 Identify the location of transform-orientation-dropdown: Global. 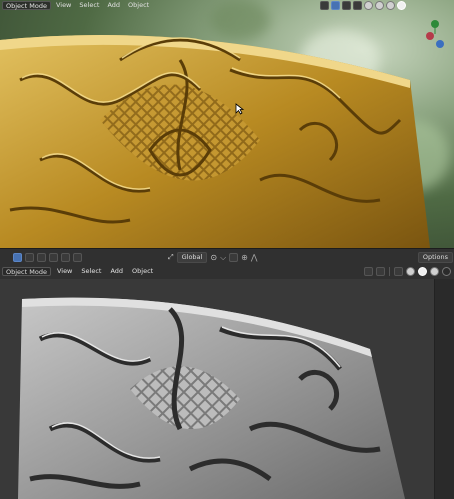
(192, 257).